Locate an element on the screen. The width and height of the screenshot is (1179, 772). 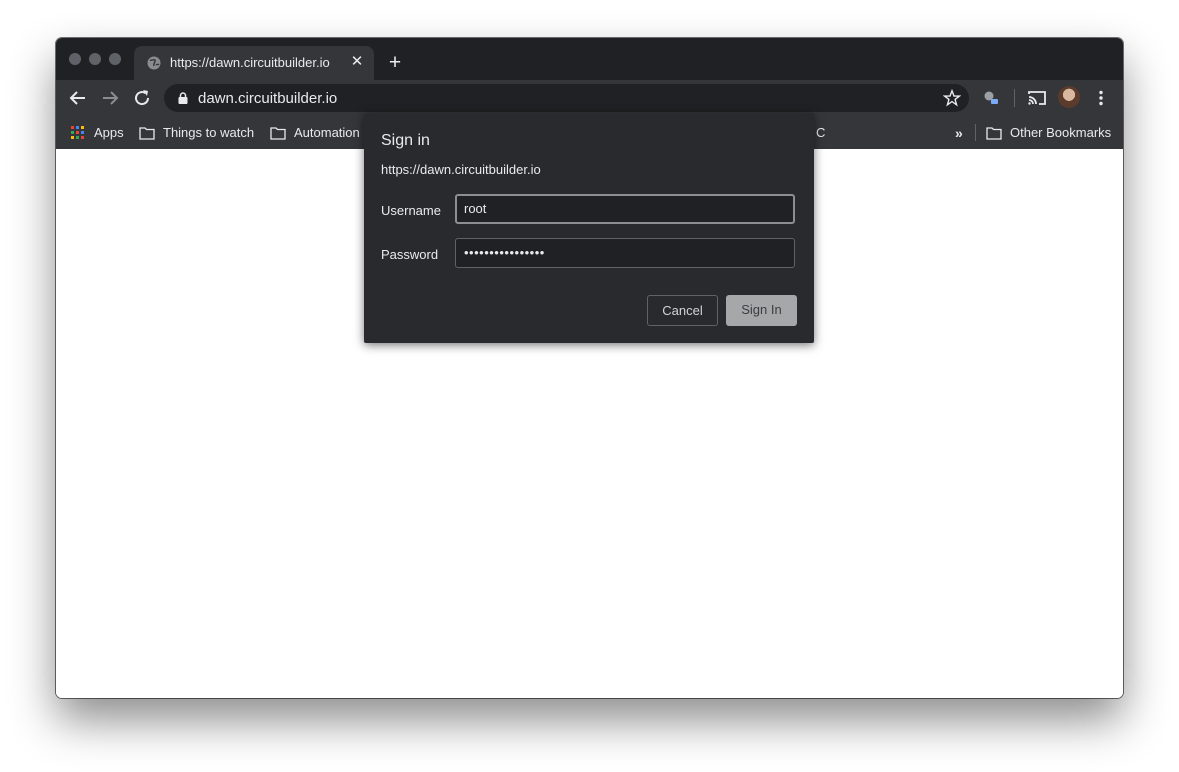
forward-icon is located at coordinates (110, 98).